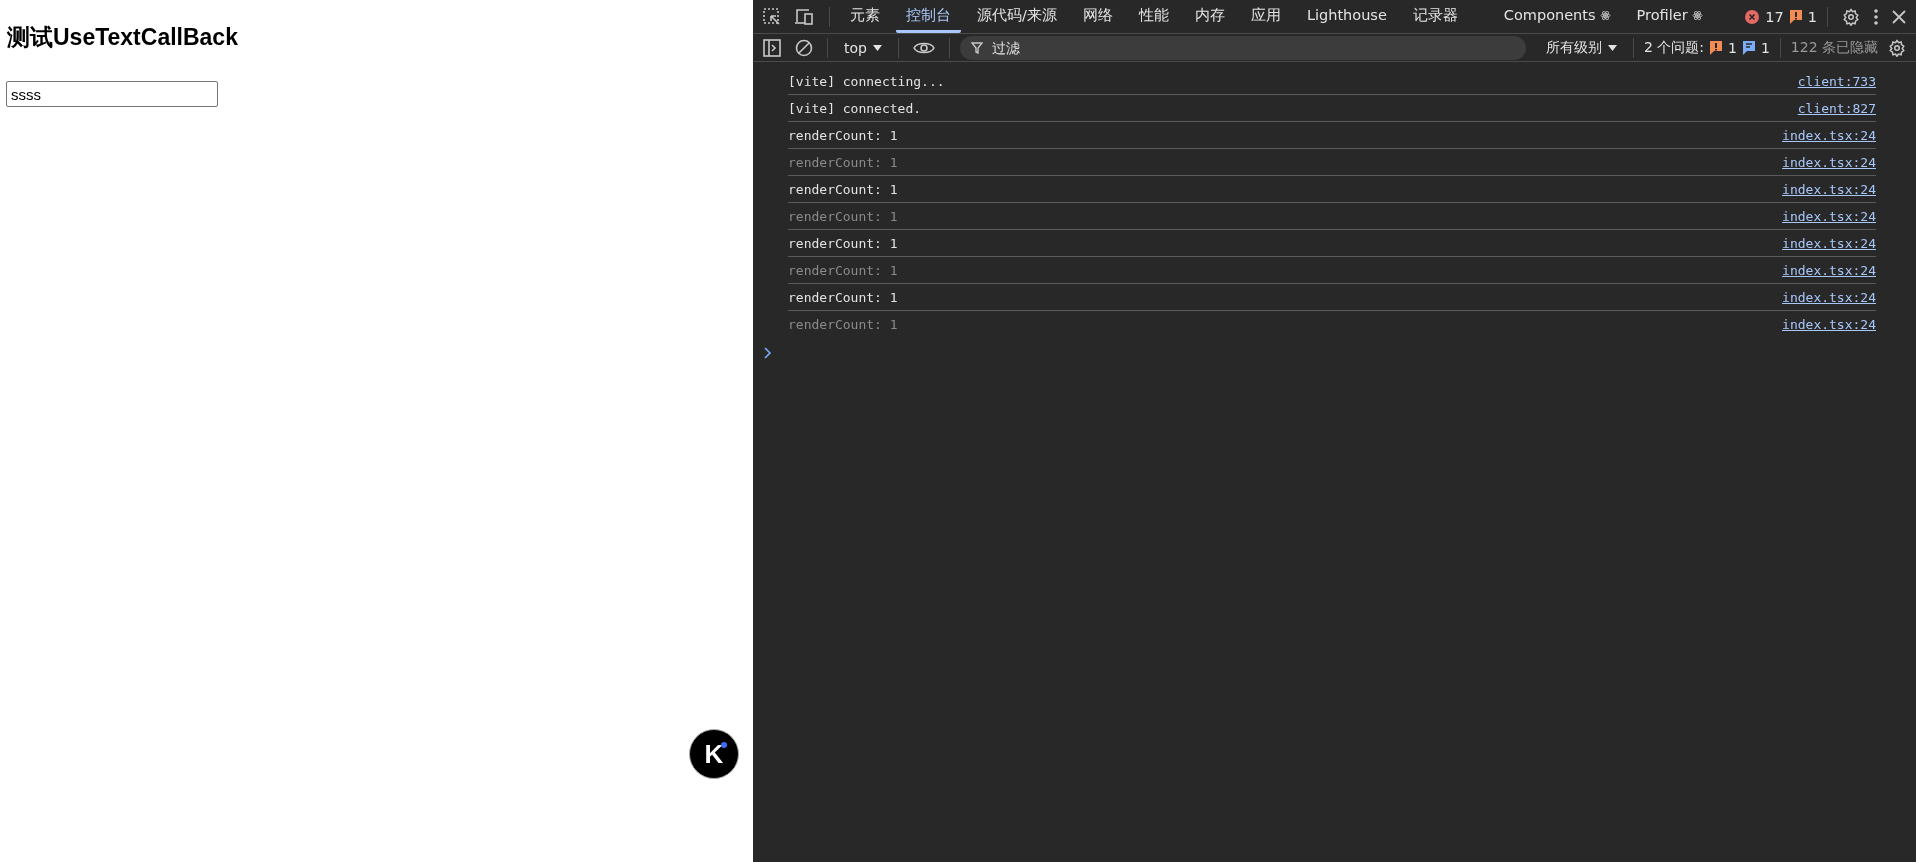 Image resolution: width=1916 pixels, height=862 pixels. What do you see at coordinates (928, 16) in the screenshot?
I see `devtools-tab: 控制台` at bounding box center [928, 16].